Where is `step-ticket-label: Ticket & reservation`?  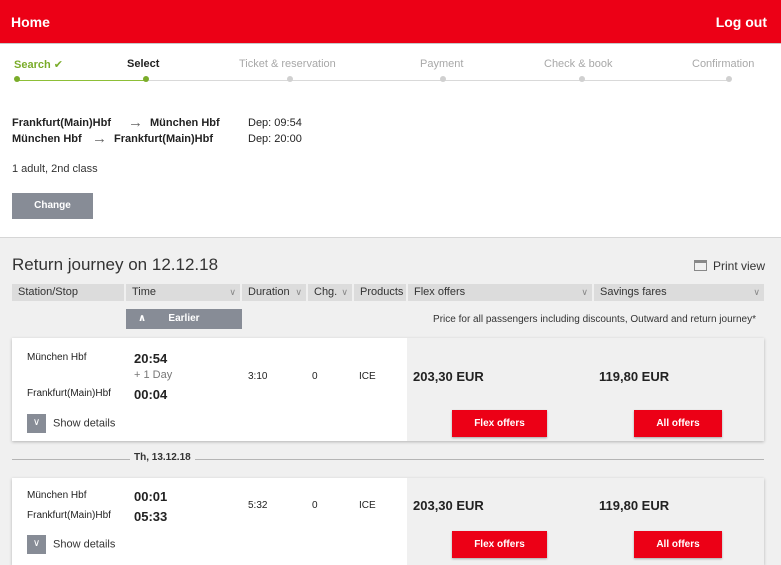 step-ticket-label: Ticket & reservation is located at coordinates (287, 64).